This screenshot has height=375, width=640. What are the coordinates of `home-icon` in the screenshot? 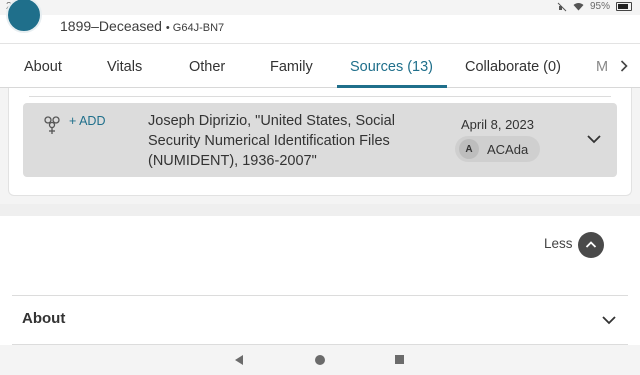 It's located at (320, 360).